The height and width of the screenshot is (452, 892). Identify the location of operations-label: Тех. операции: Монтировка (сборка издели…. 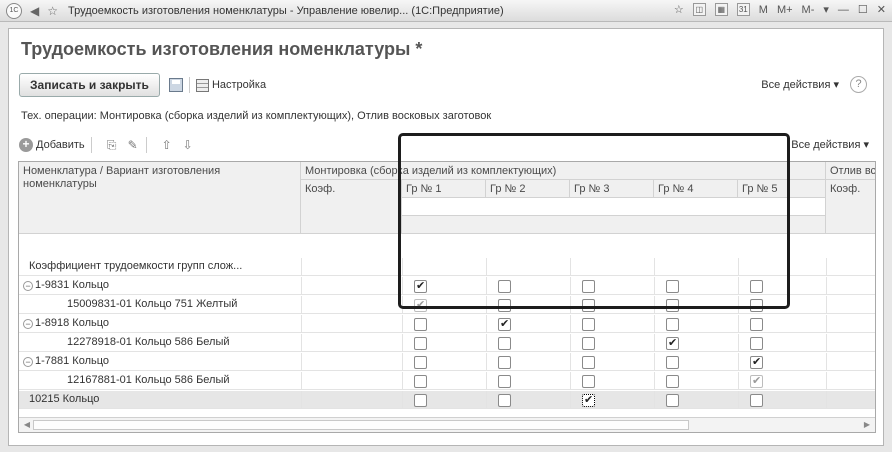
(256, 116).